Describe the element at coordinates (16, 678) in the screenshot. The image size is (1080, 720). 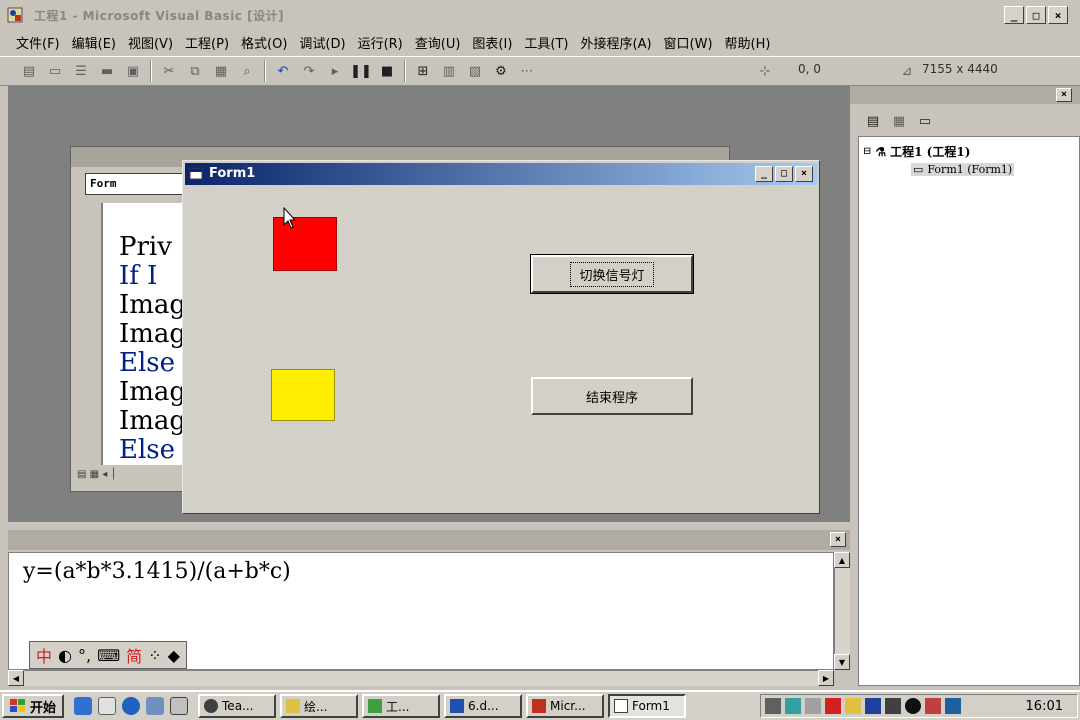
I see `scroll-left-icon: ◀` at that location.